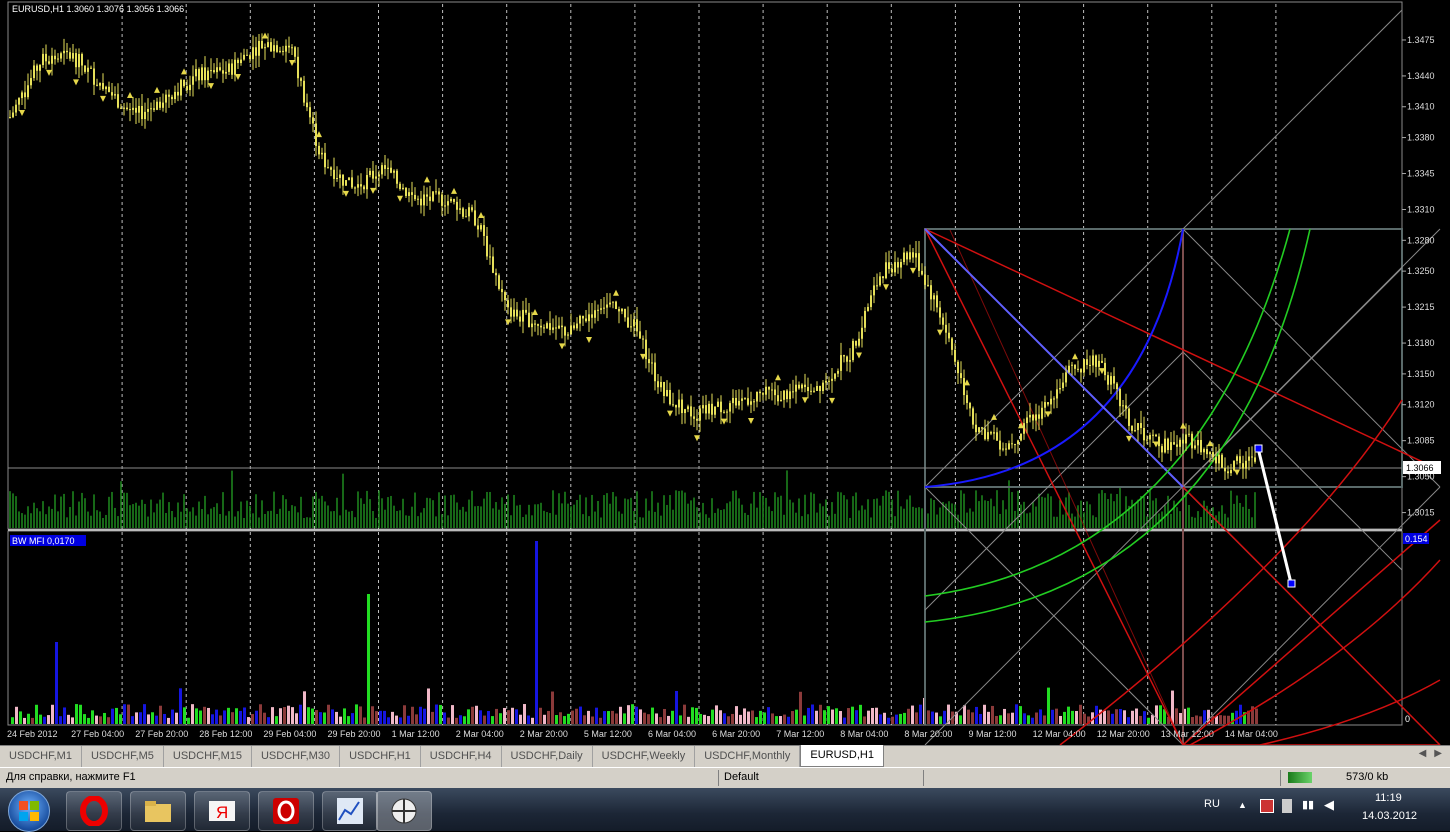  Describe the element at coordinates (644, 756) in the screenshot. I see `tab-usdchf-weekly: USDCHF,Weekly` at that location.